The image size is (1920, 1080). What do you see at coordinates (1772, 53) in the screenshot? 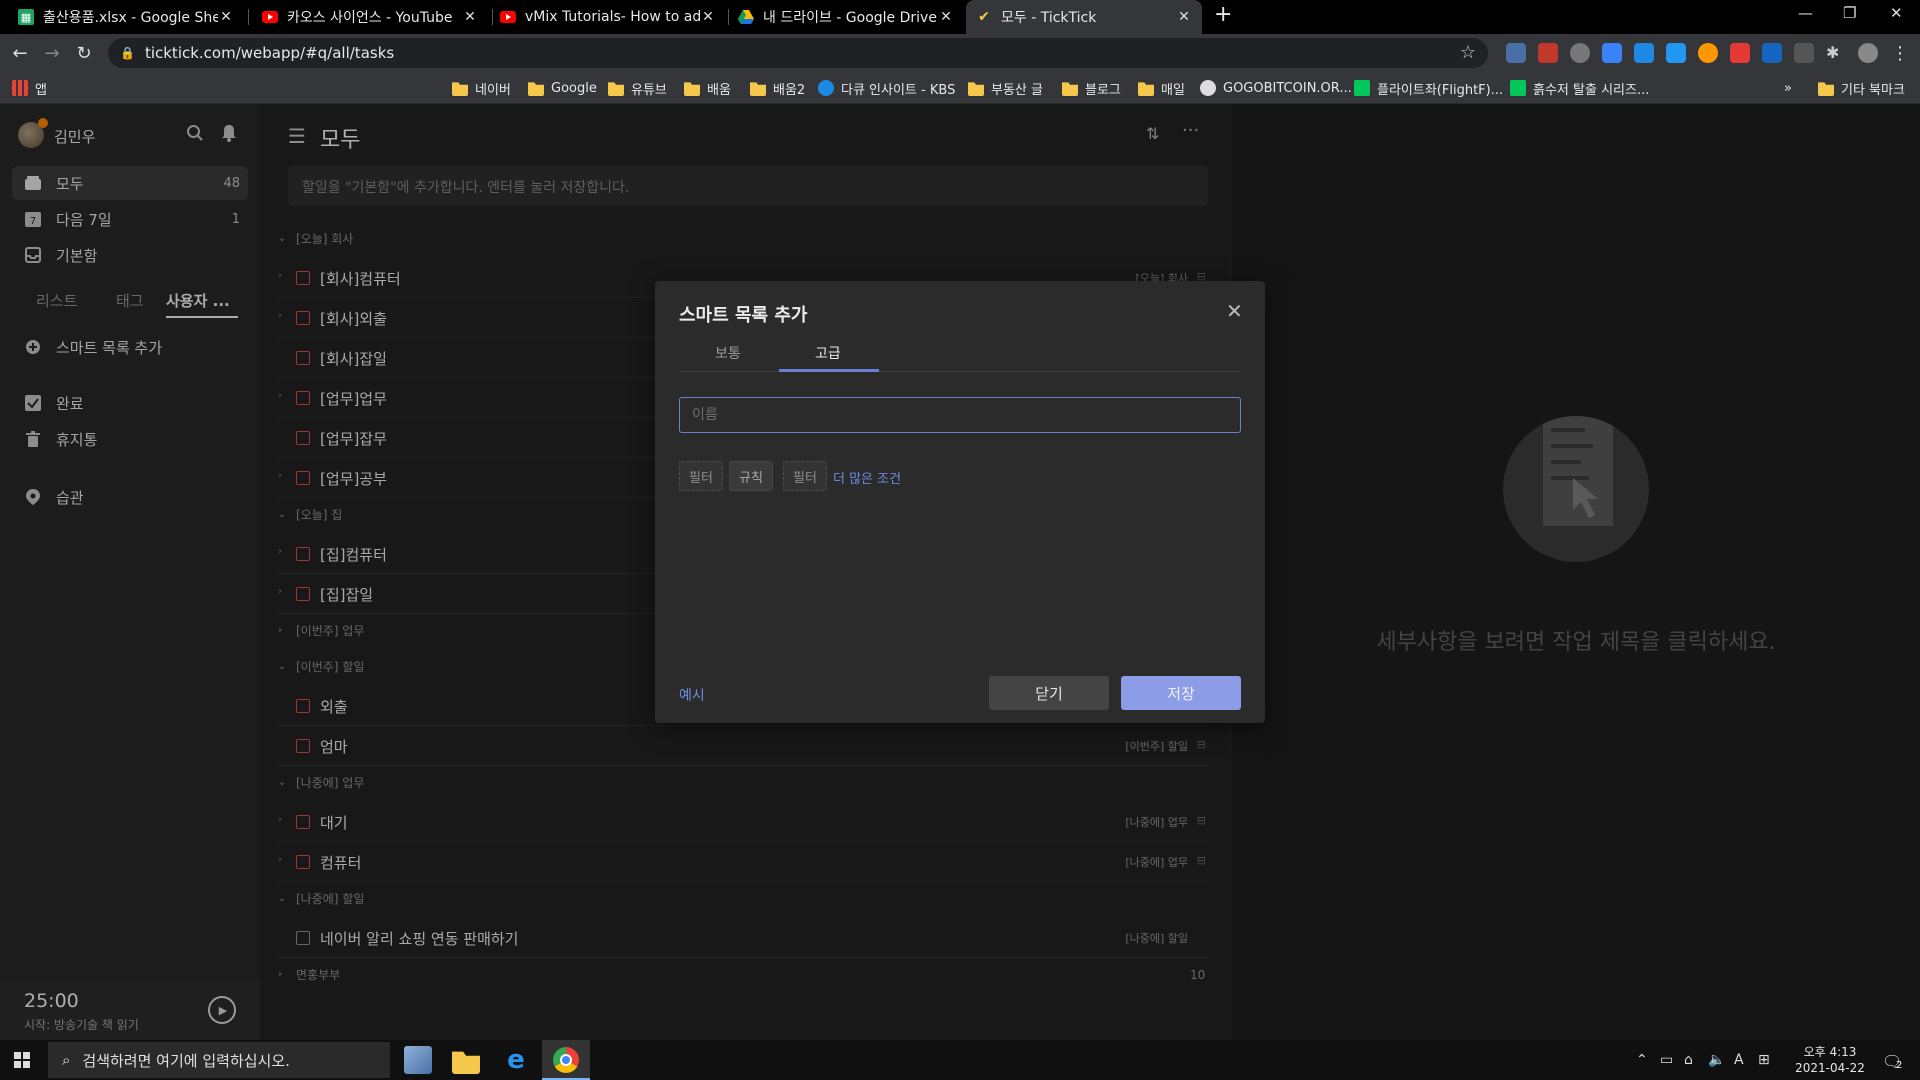
I see `extension-s-icon` at bounding box center [1772, 53].